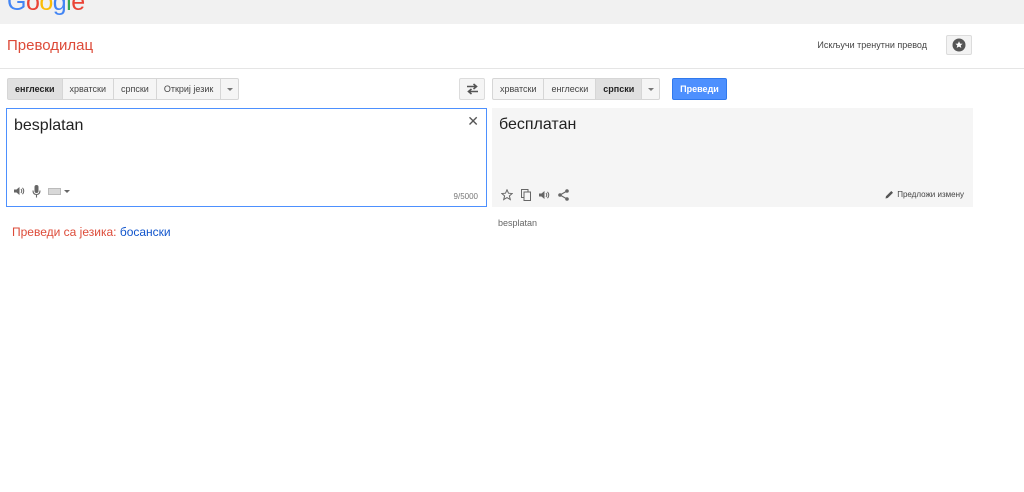 This screenshot has height=492, width=1024. I want to click on translate-from-suggestion: Преведи са језика: босански, so click(91, 232).